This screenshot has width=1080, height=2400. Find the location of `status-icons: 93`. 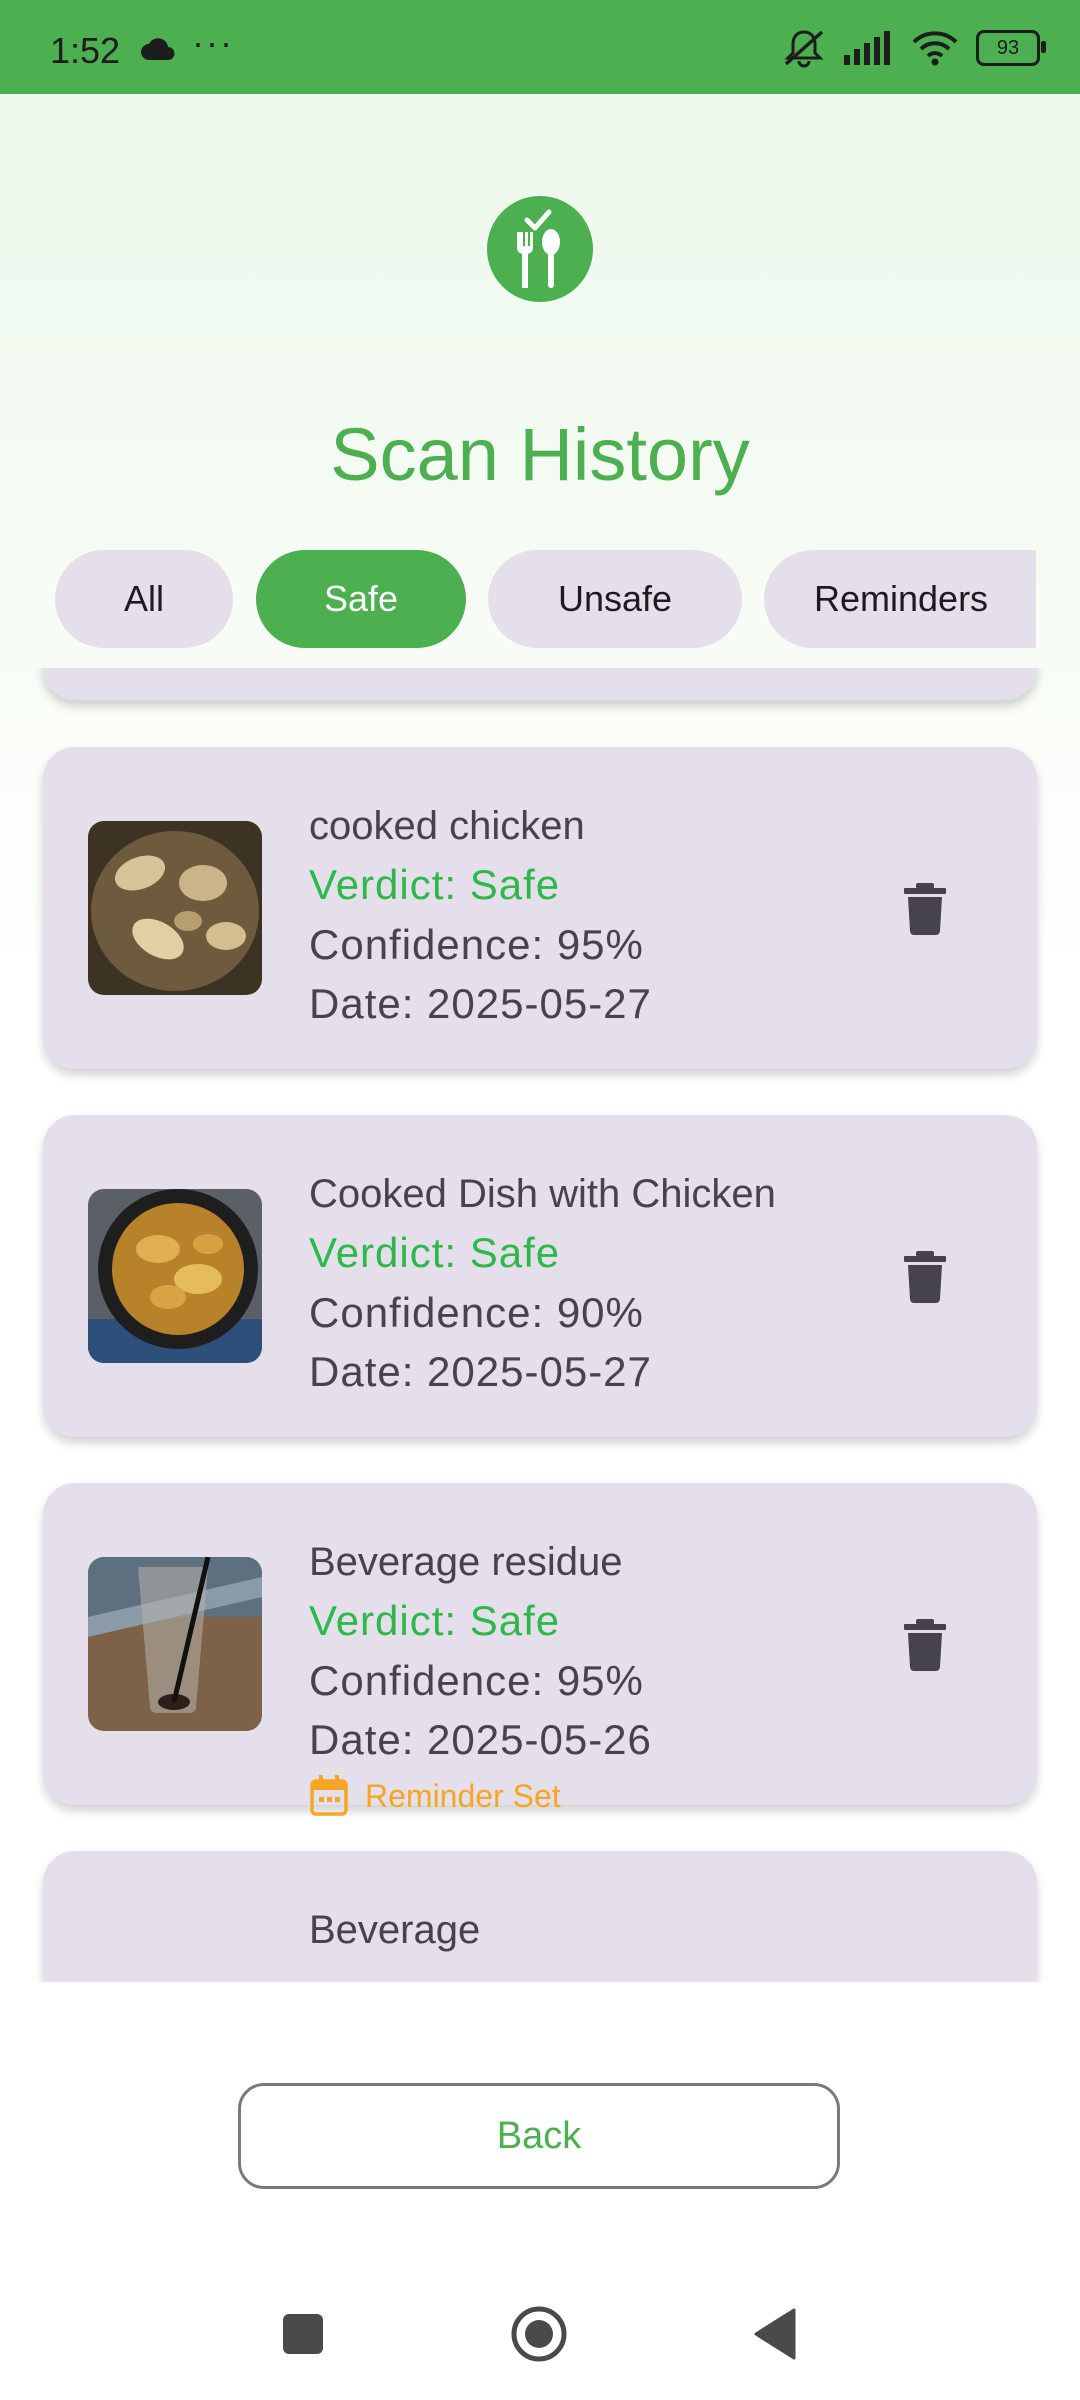

status-icons: 93 is located at coordinates (914, 48).